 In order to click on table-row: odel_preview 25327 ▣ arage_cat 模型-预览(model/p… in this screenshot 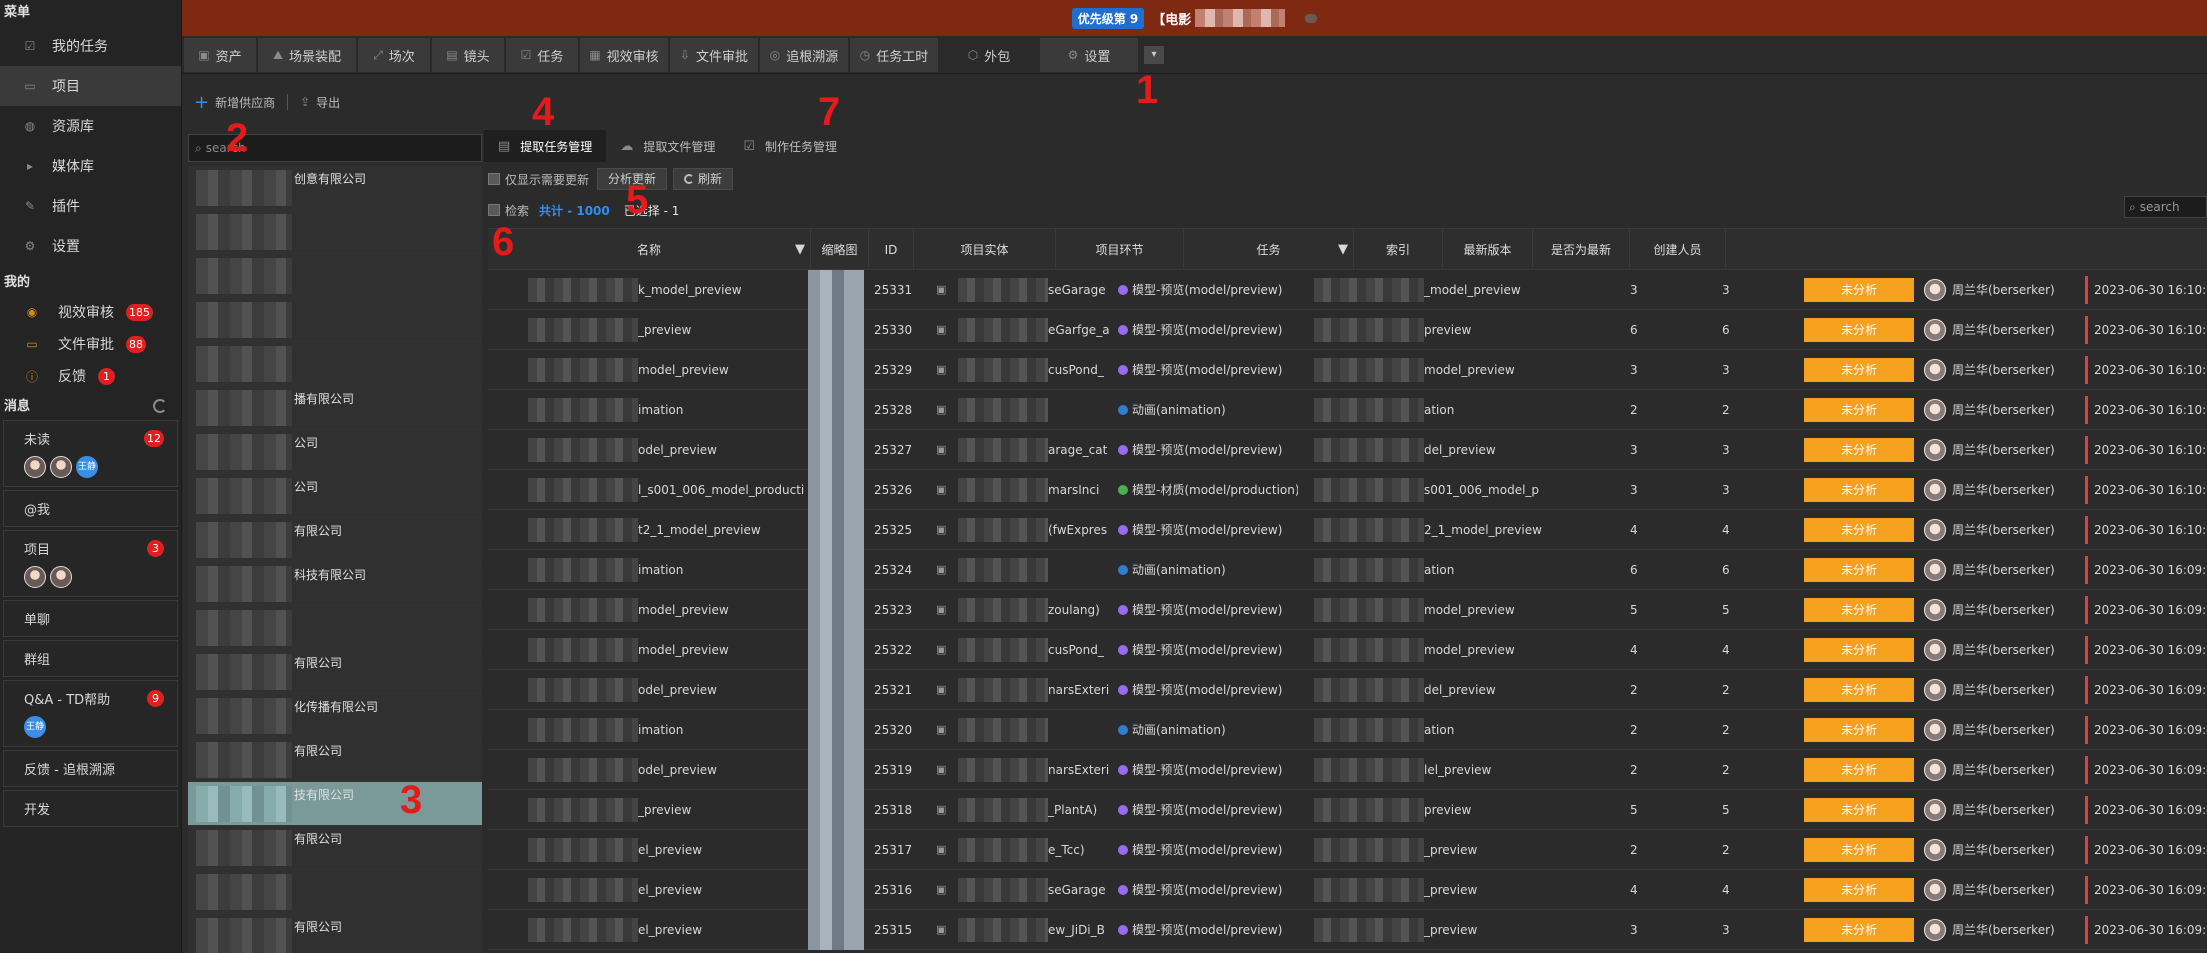, I will do `click(1347, 450)`.